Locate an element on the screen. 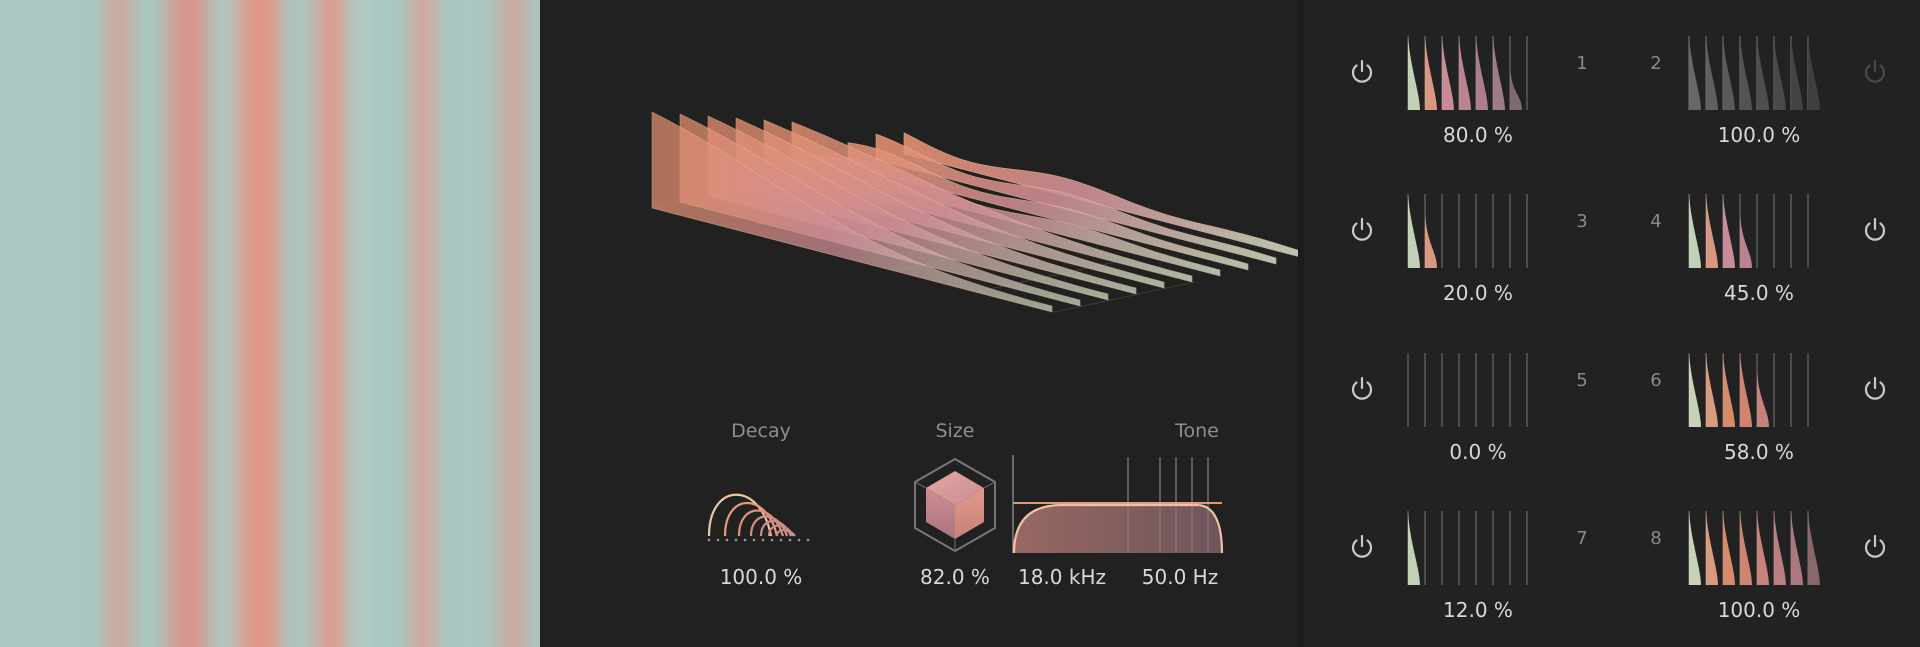 Image resolution: width=1920 pixels, height=647 pixels. band-number: 8 is located at coordinates (1656, 538).